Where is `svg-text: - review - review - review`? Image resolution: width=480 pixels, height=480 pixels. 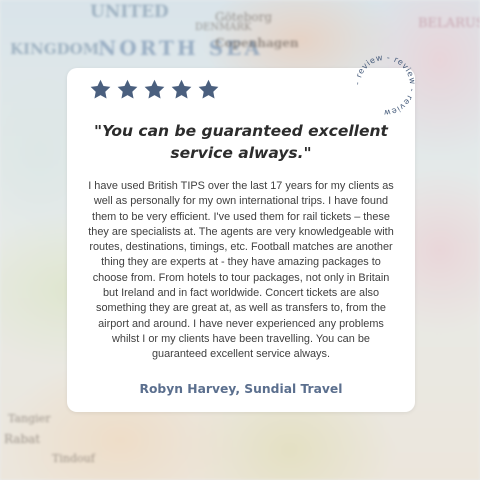
svg-text: - review - review - review is located at coordinates (385, 85).